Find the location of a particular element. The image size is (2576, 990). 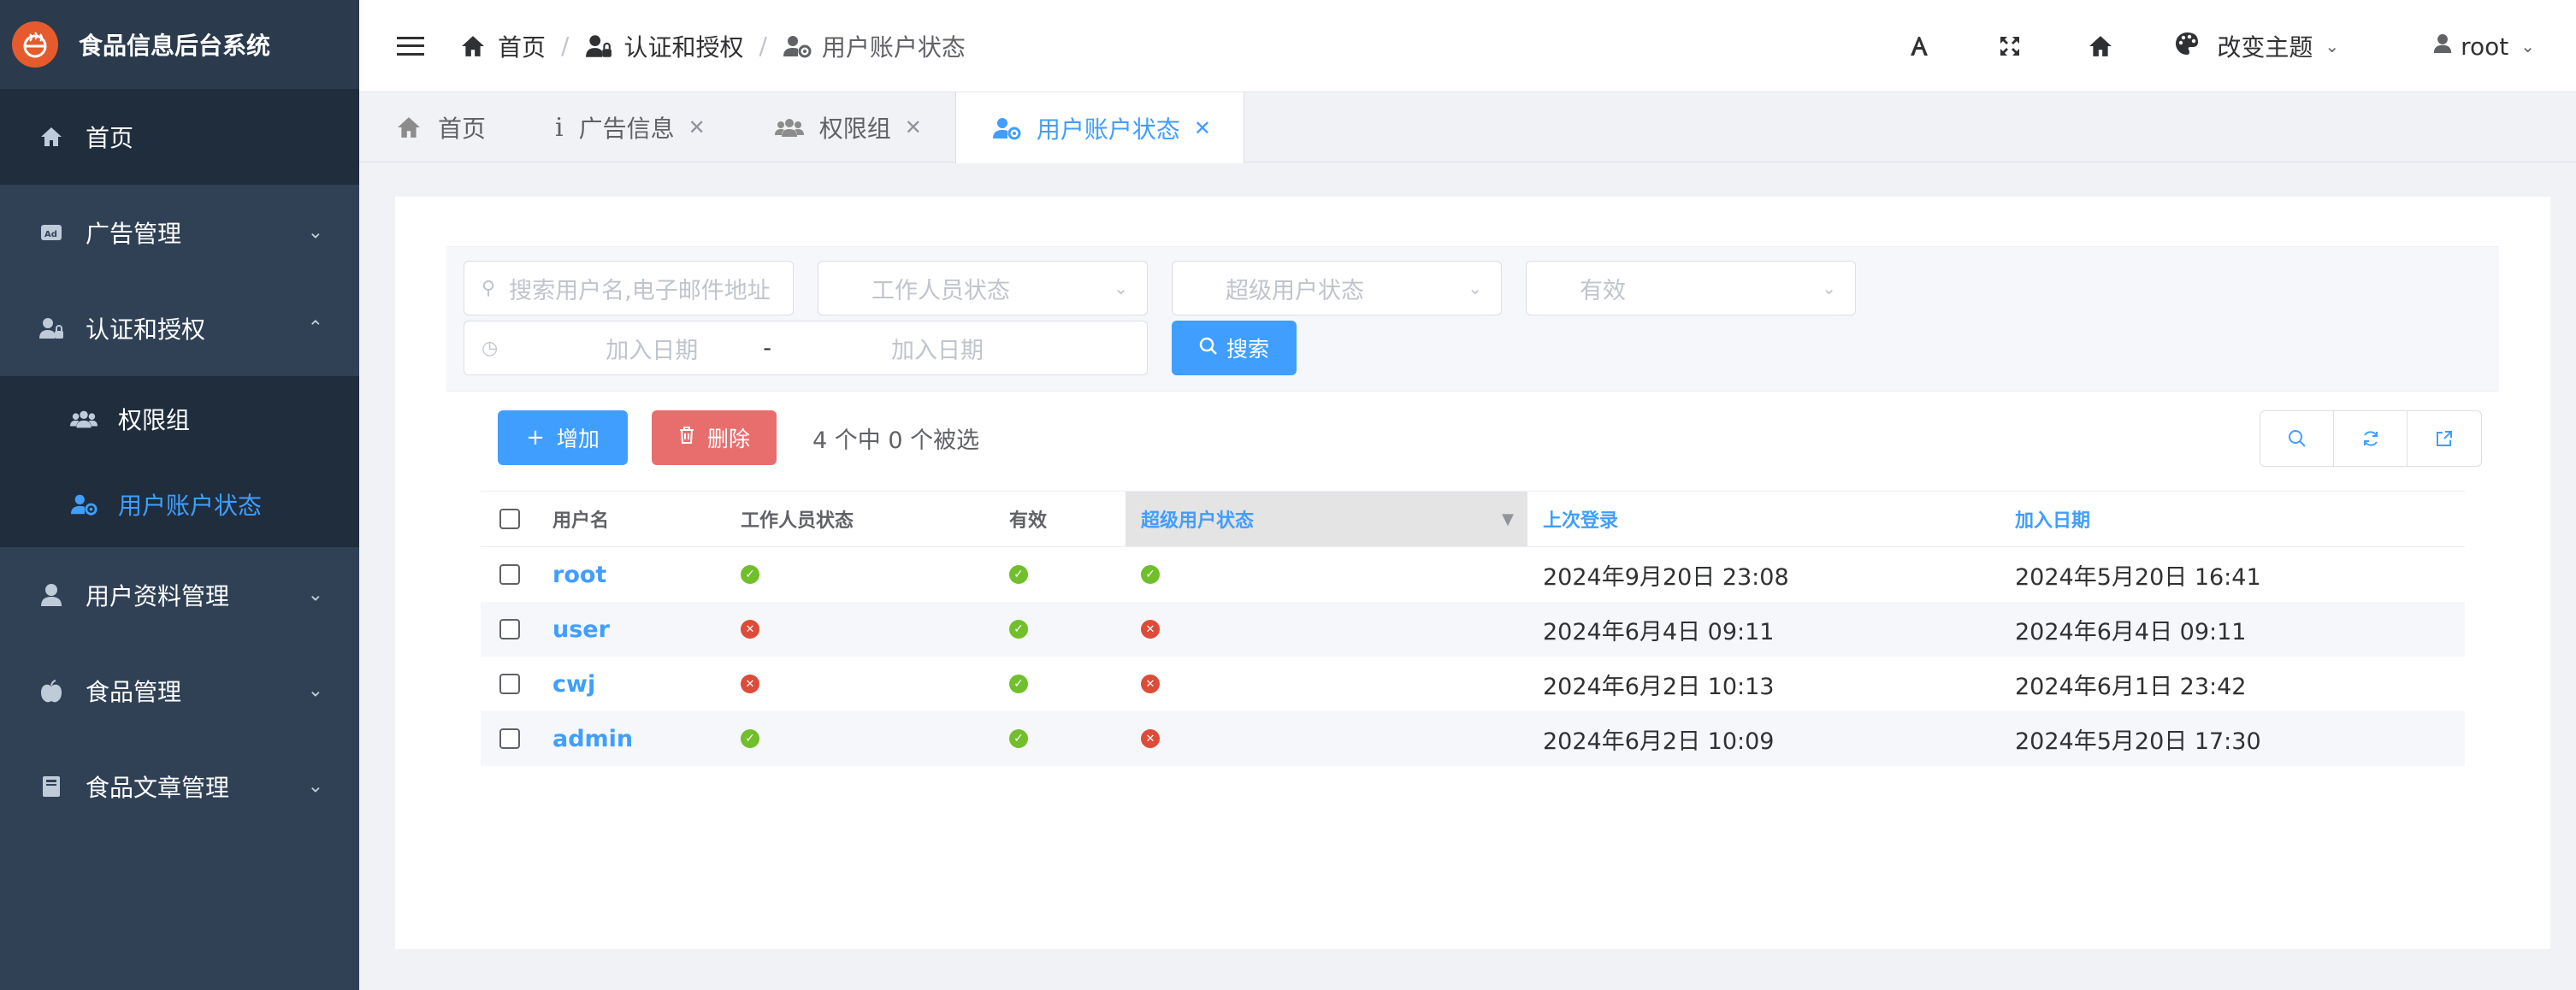

svg-text: Ad is located at coordinates (50, 235).